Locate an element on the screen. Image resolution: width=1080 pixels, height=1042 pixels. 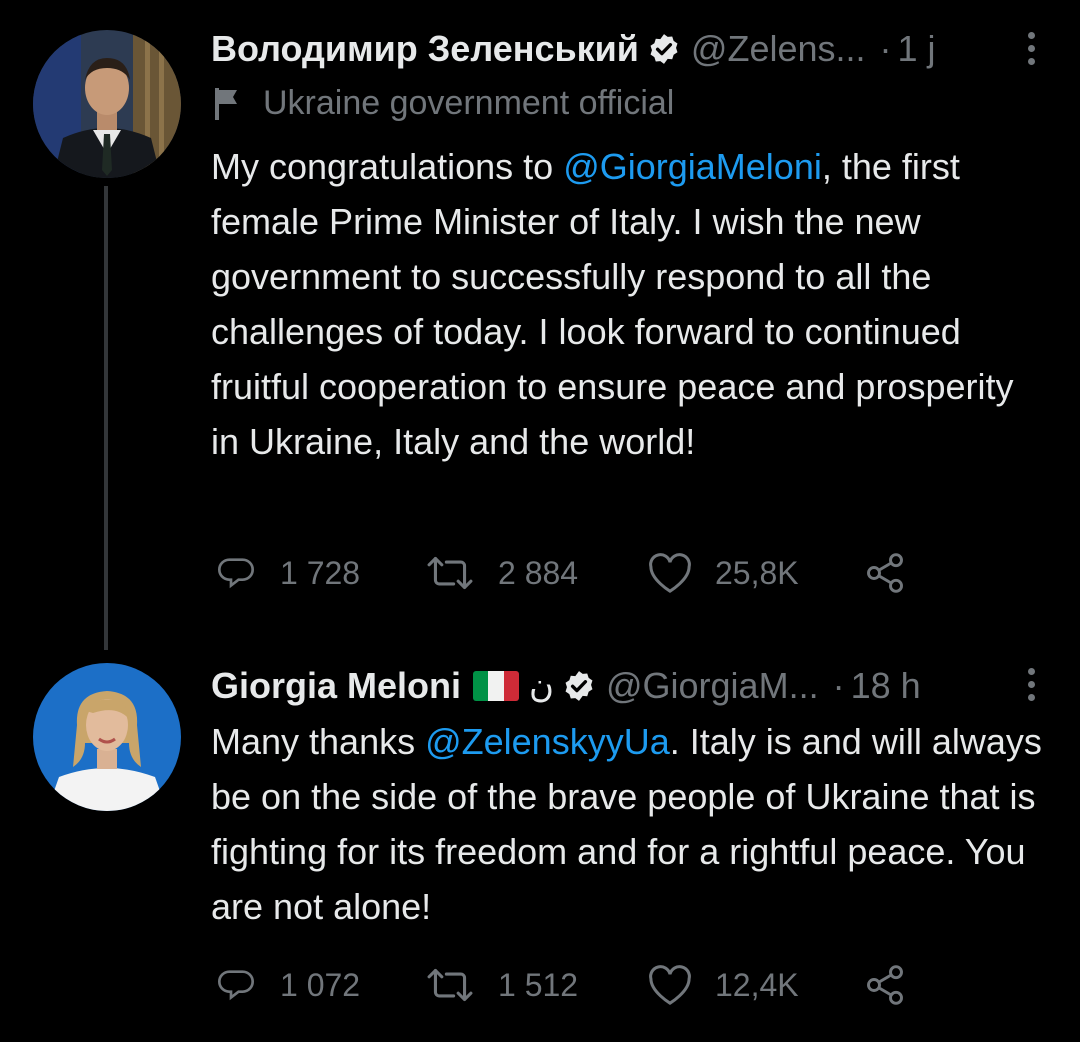
retweet-button: 1 512 is located at coordinates (501, 985).